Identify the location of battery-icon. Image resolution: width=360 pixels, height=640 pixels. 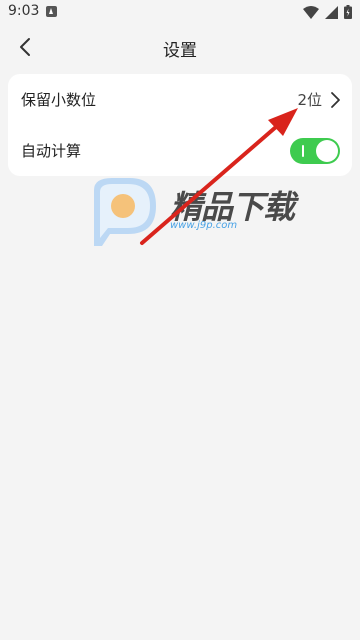
(348, 12).